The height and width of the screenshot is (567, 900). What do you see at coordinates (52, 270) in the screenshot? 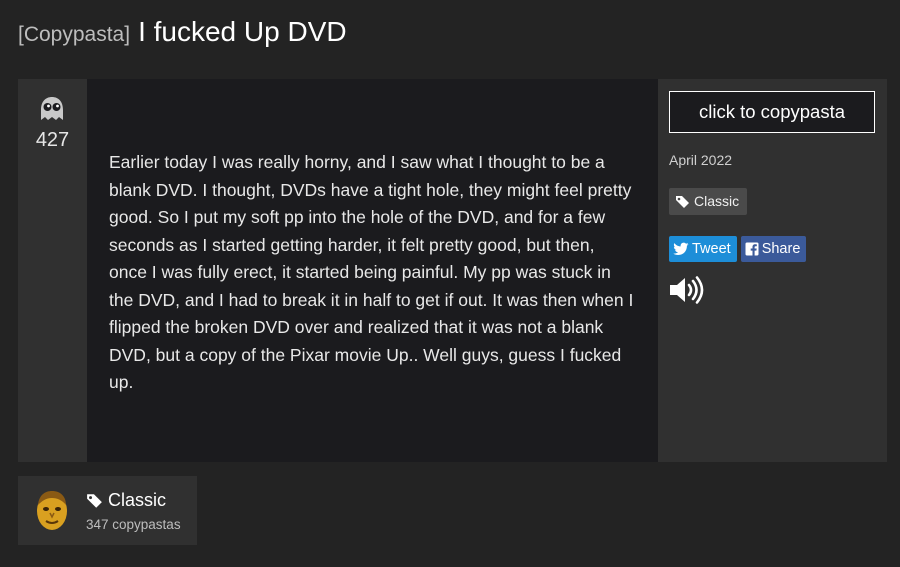
I see `vote-column: 427` at bounding box center [52, 270].